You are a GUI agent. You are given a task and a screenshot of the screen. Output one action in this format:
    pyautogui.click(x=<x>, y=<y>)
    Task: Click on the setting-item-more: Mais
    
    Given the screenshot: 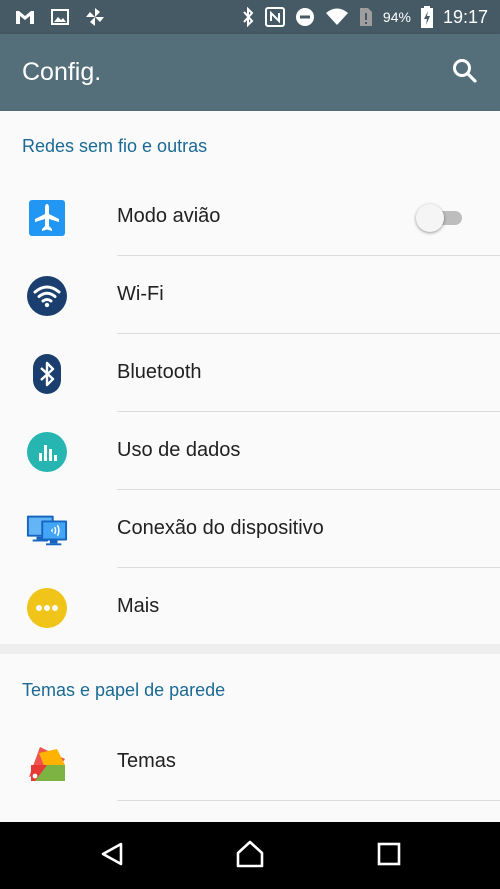 What is the action you would take?
    pyautogui.click(x=250, y=607)
    